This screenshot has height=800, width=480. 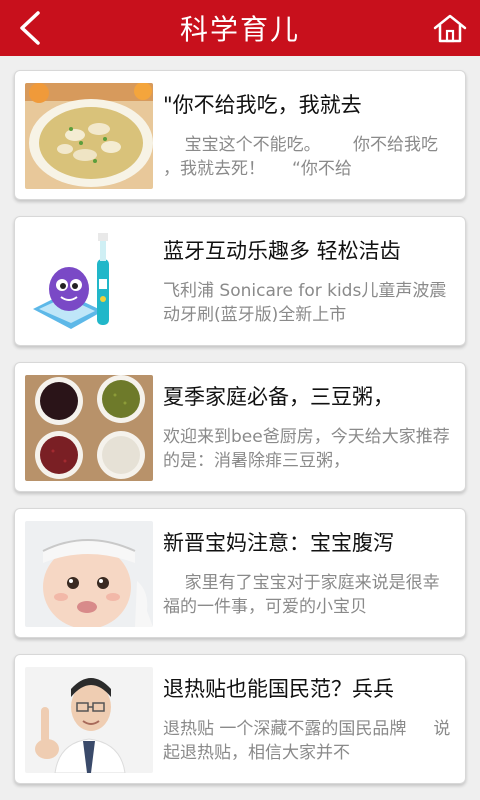 I want to click on beans-bowls-image, so click(x=89, y=428).